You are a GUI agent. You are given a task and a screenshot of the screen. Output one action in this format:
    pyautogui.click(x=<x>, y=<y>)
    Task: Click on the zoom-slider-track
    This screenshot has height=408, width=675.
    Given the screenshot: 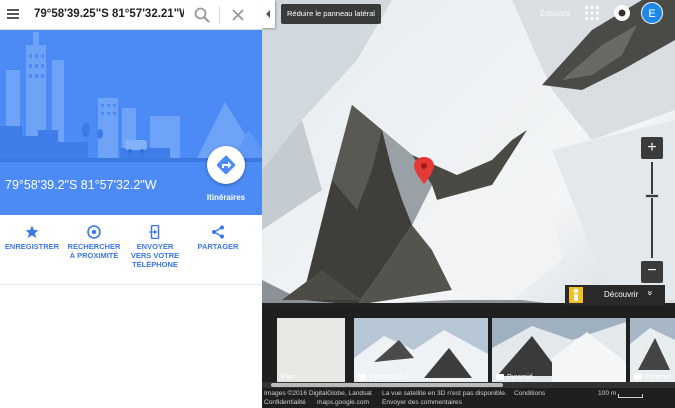 What is the action you would take?
    pyautogui.click(x=652, y=210)
    